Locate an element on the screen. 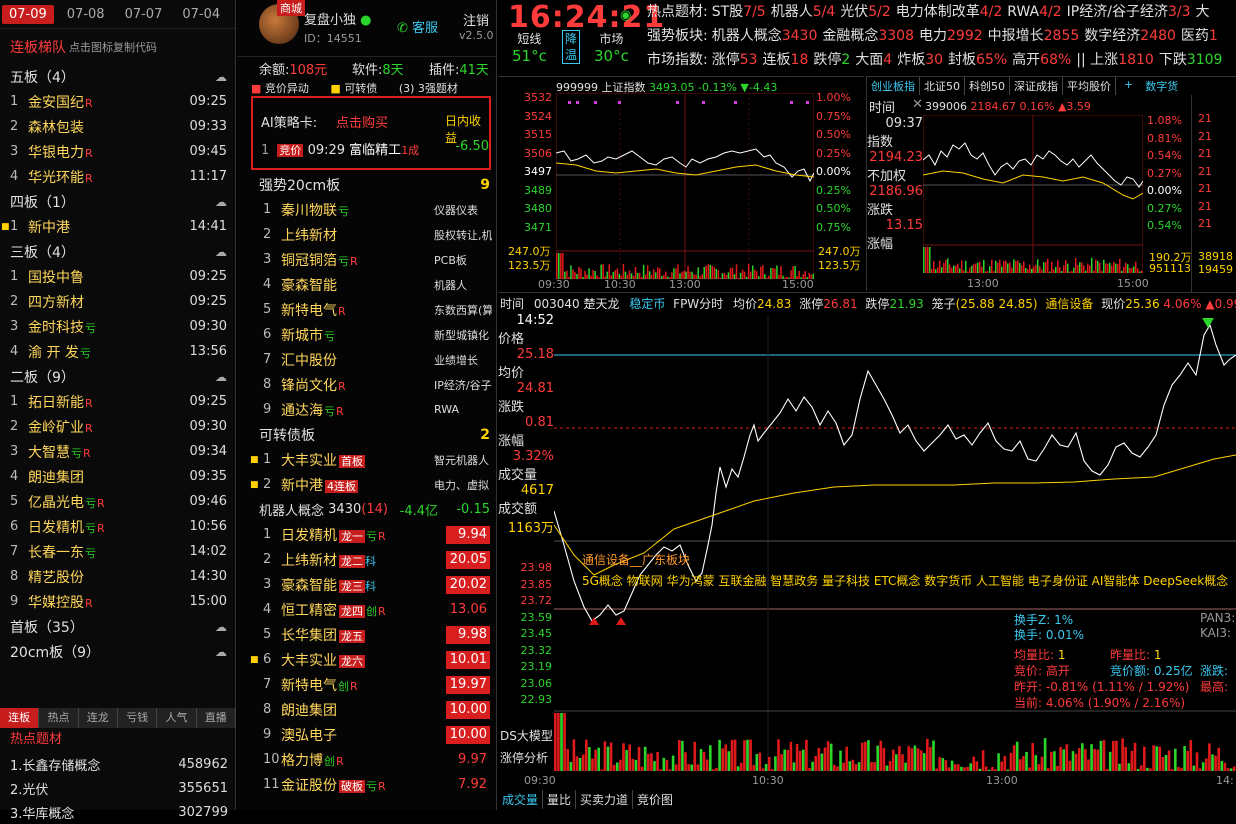  shop-badge: 商城 is located at coordinates (291, 8).